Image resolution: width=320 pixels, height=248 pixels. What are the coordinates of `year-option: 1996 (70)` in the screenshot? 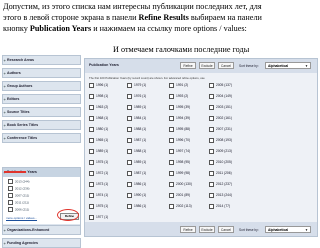 It's located at (191, 140).